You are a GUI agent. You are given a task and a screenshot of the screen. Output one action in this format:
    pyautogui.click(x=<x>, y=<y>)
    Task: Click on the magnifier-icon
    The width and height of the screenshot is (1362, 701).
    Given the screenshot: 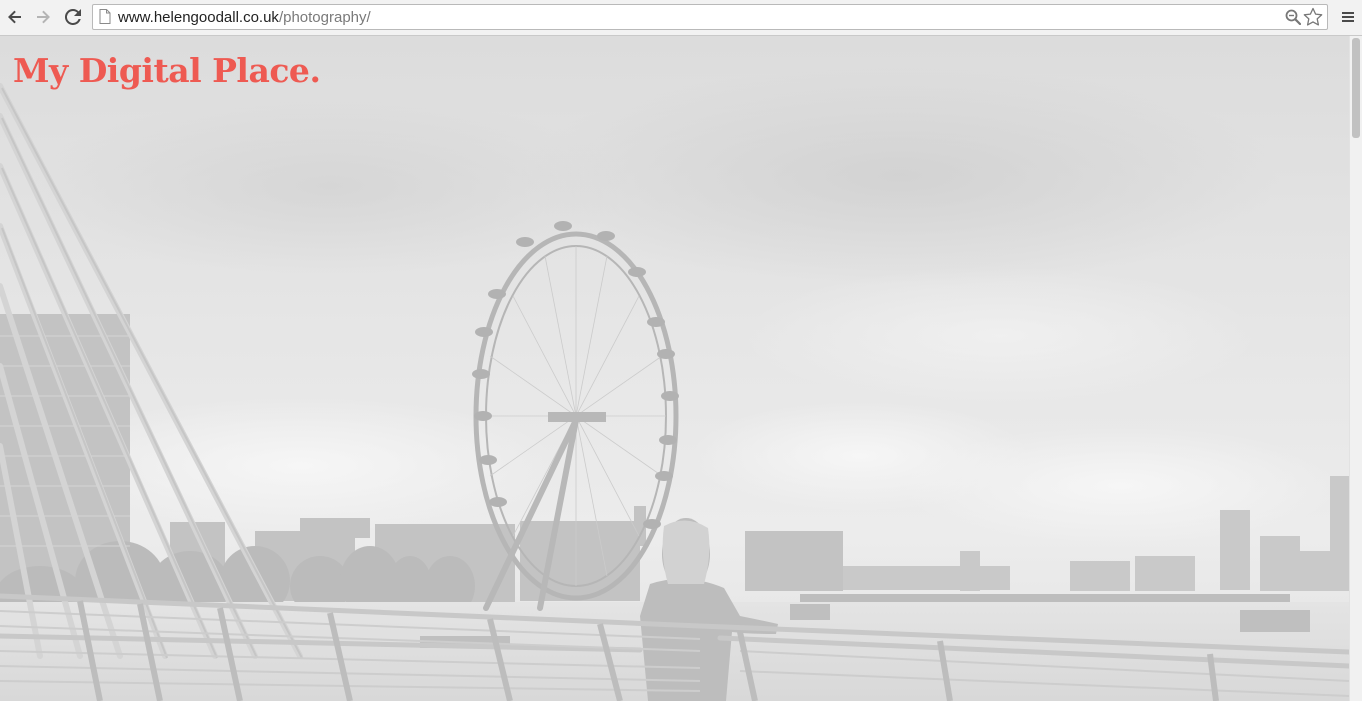 What is the action you would take?
    pyautogui.click(x=1293, y=17)
    